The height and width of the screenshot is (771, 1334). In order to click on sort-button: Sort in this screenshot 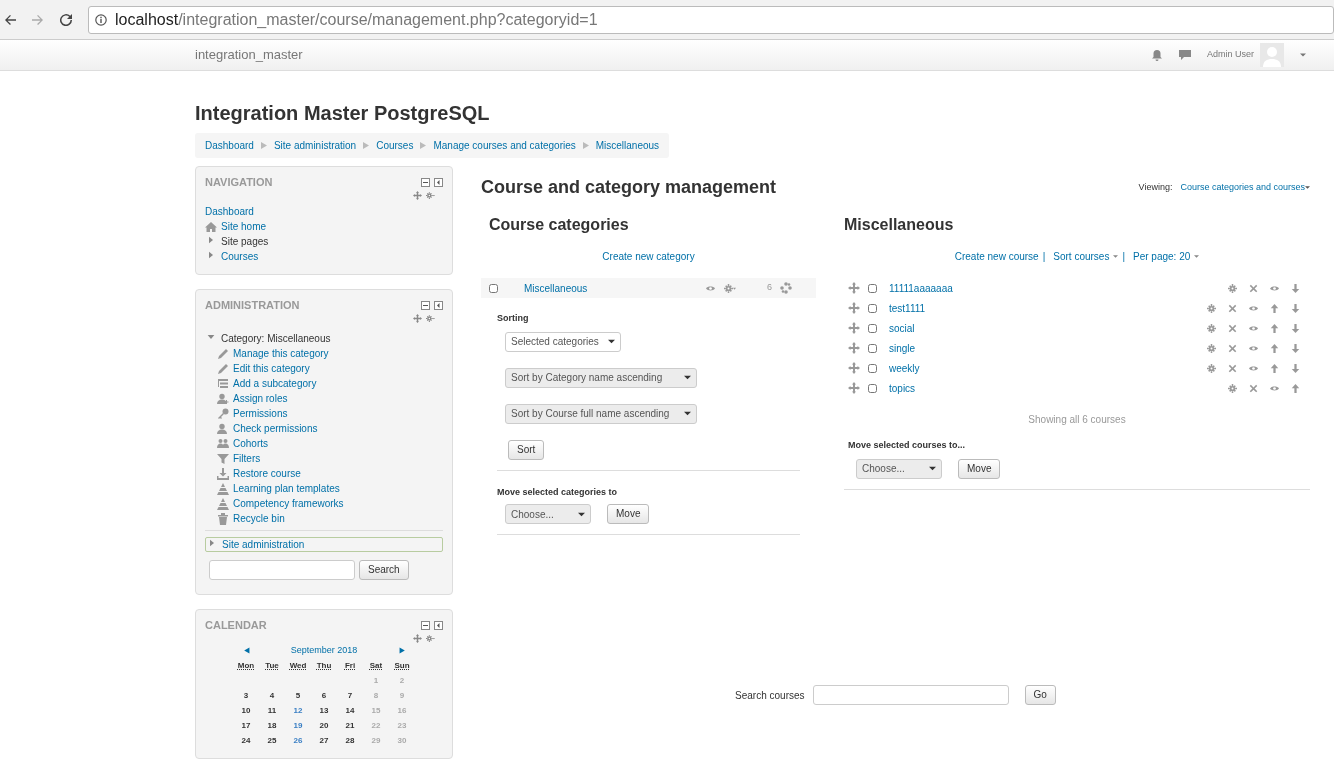, I will do `click(526, 449)`.